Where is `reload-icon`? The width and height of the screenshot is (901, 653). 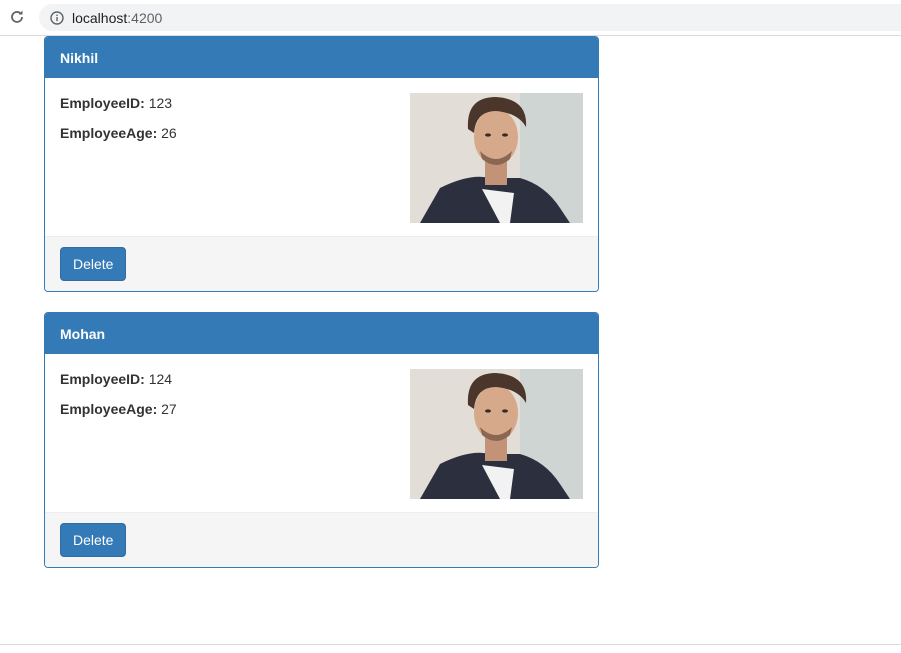 reload-icon is located at coordinates (17, 16).